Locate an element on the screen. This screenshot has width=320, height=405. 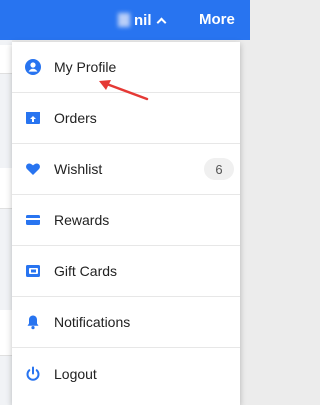
menu-item-wishlist: Wishlist 6 is located at coordinates (126, 169).